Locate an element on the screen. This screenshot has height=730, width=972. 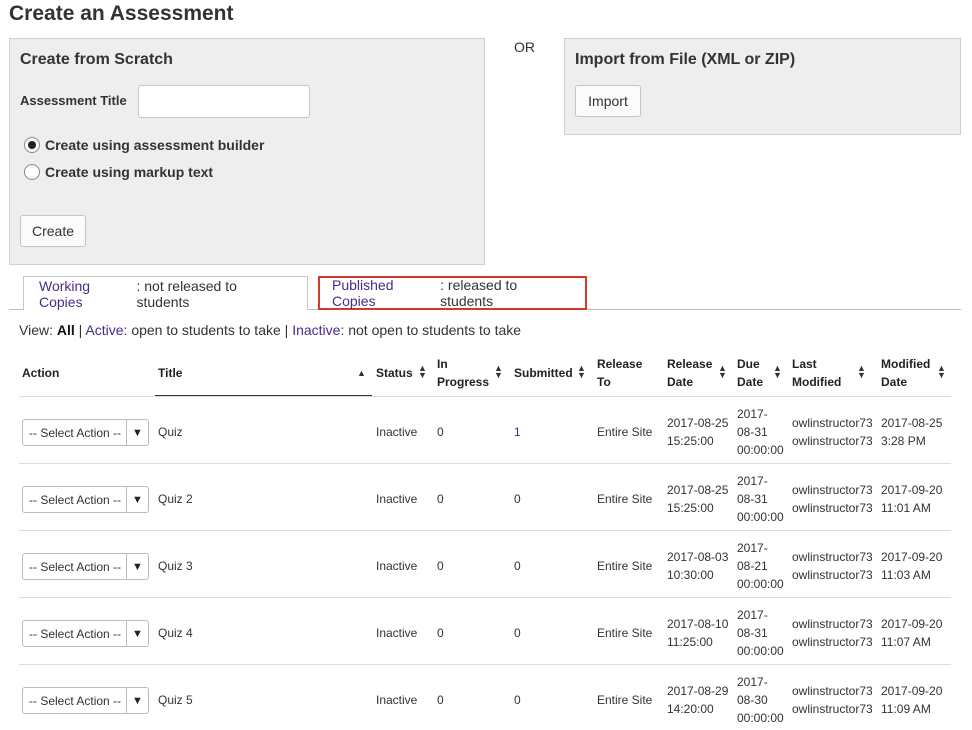
header-modified-date-line2: Date is located at coordinates (894, 382).